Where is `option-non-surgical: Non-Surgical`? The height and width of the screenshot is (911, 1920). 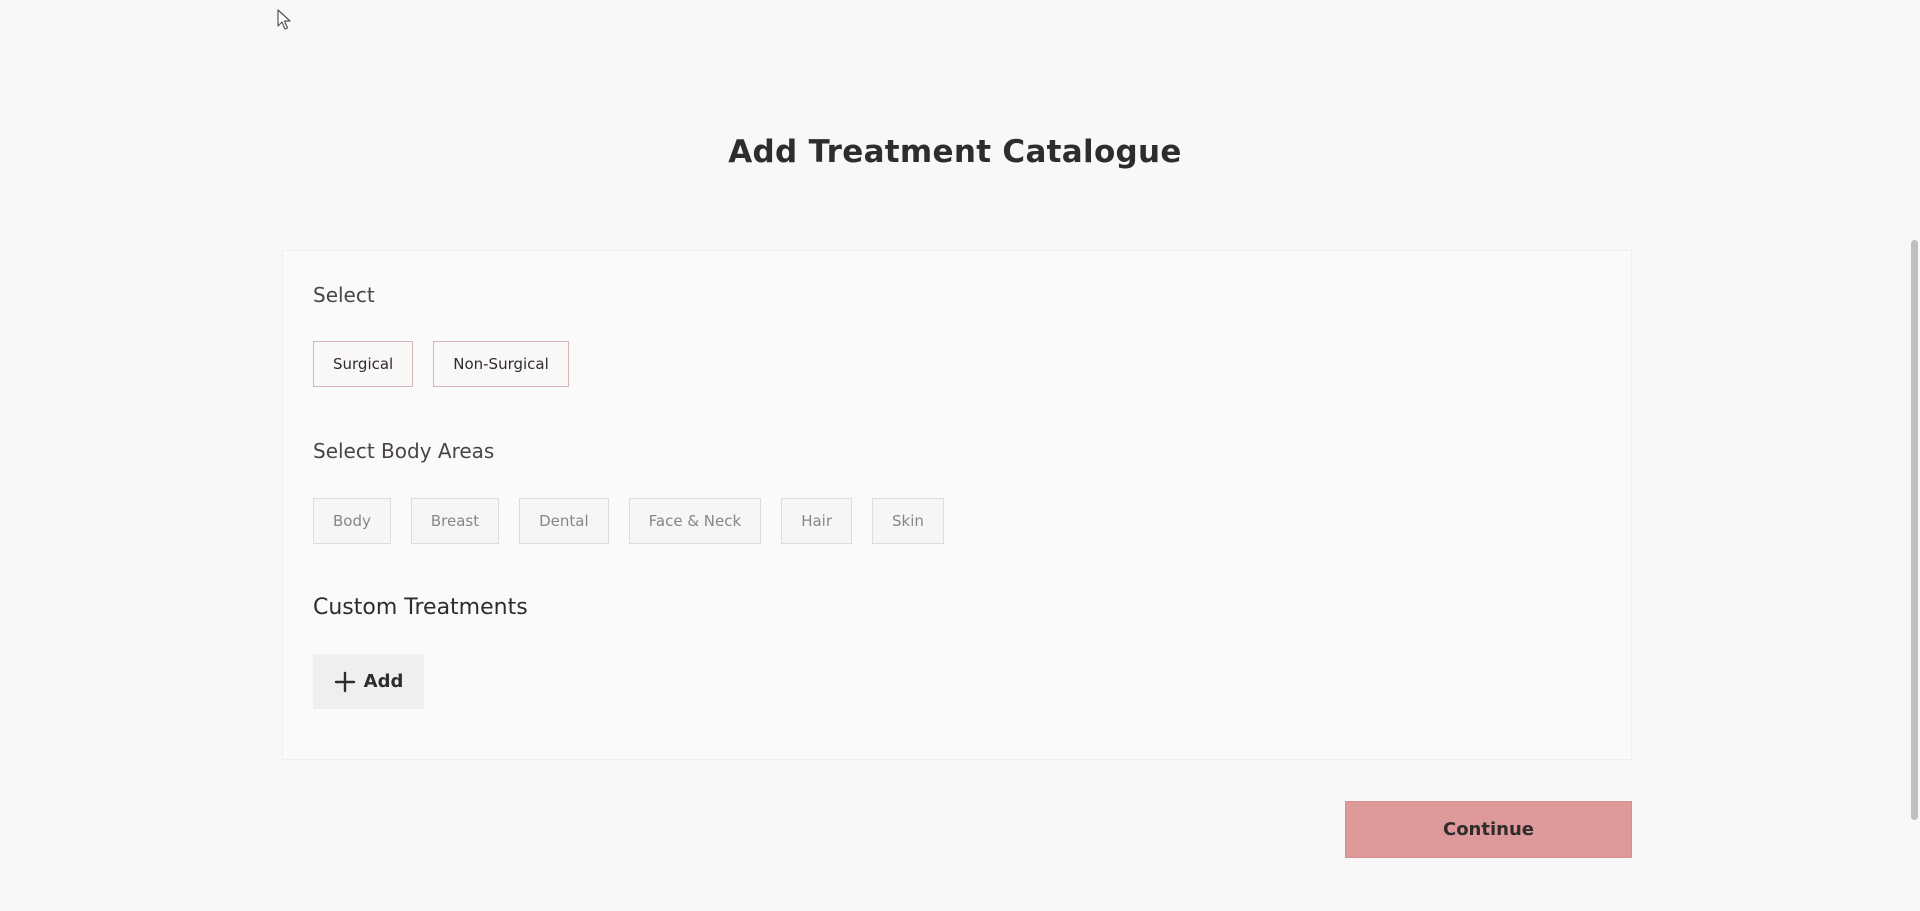 option-non-surgical: Non-Surgical is located at coordinates (501, 364).